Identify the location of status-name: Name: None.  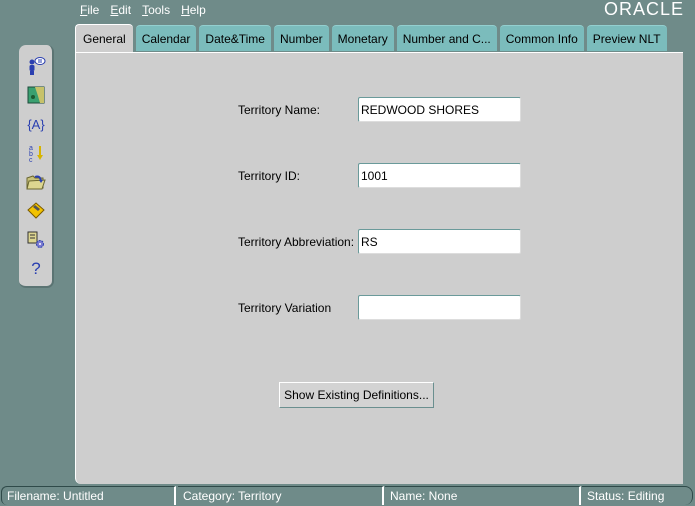
(483, 495).